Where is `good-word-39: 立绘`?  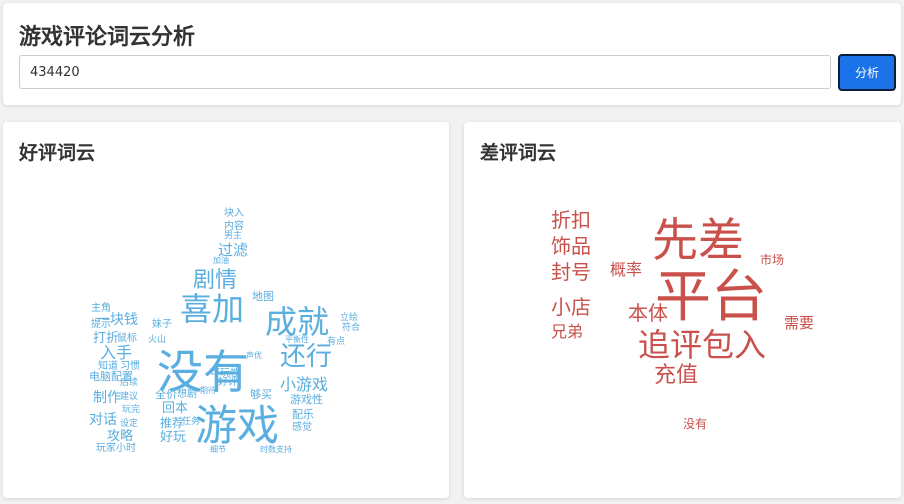 good-word-39: 立绘 is located at coordinates (349, 317).